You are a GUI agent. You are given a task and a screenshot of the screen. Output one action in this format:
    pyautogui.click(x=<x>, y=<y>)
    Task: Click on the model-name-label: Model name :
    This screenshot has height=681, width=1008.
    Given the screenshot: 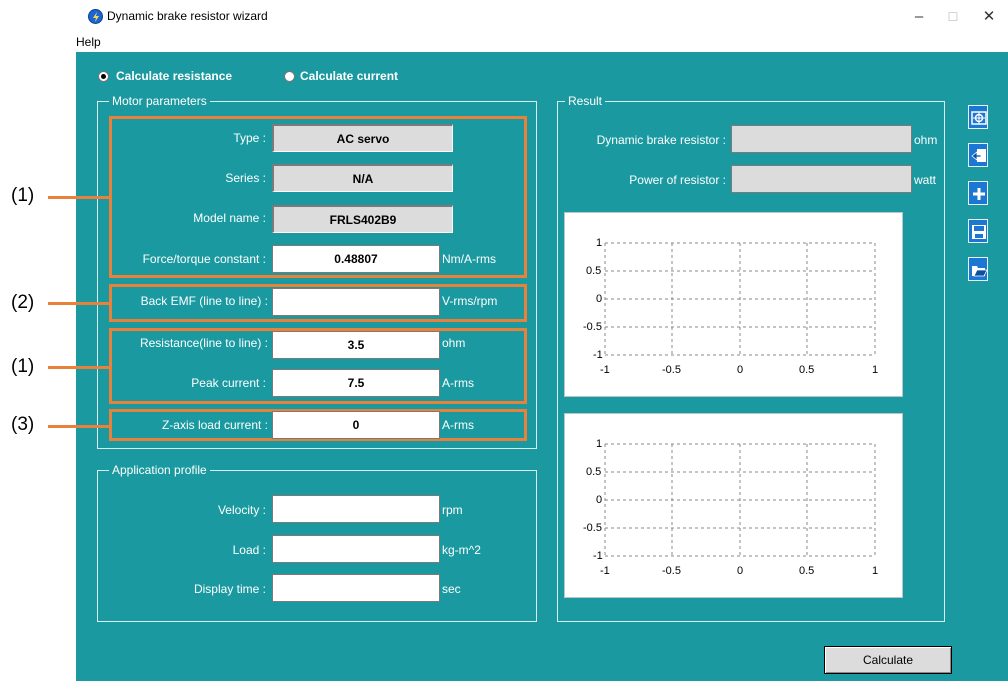 What is the action you would take?
    pyautogui.click(x=229, y=218)
    